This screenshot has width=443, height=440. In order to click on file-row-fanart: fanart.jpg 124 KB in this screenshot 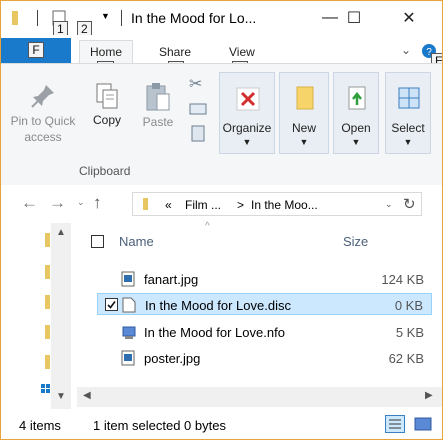, I will do `click(264, 279)`.